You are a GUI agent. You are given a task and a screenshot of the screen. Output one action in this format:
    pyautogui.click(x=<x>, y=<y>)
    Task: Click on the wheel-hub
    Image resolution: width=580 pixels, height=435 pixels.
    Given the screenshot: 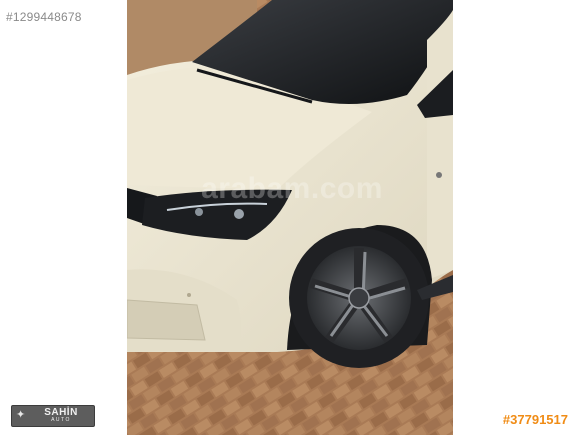 What is the action you would take?
    pyautogui.click(x=359, y=298)
    